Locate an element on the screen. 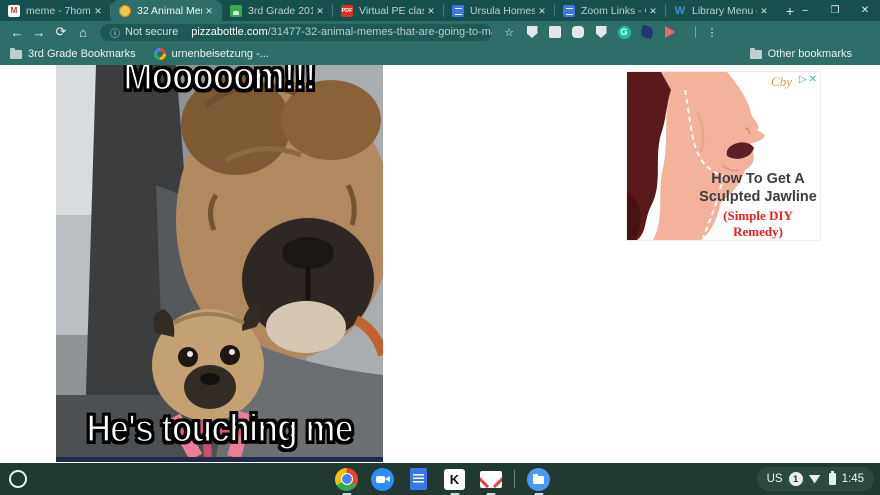 The width and height of the screenshot is (880, 495). google-classroom-favicon is located at coordinates (236, 10).